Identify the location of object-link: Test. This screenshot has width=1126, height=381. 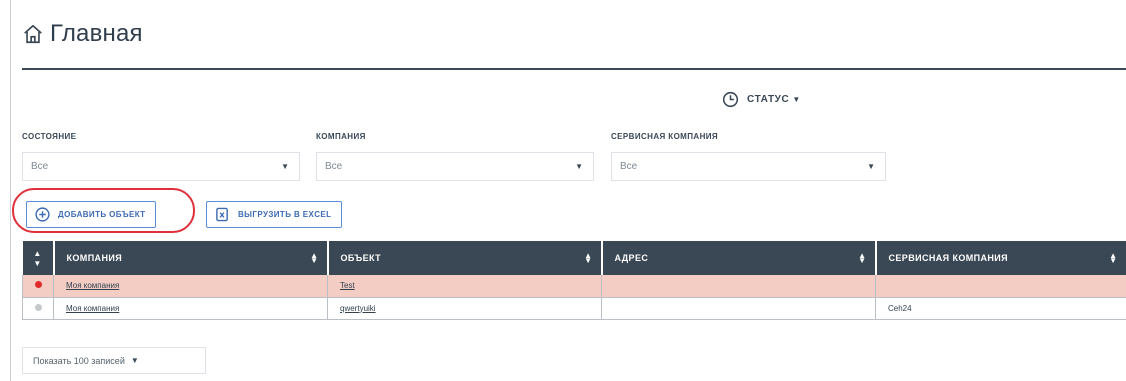
(347, 285).